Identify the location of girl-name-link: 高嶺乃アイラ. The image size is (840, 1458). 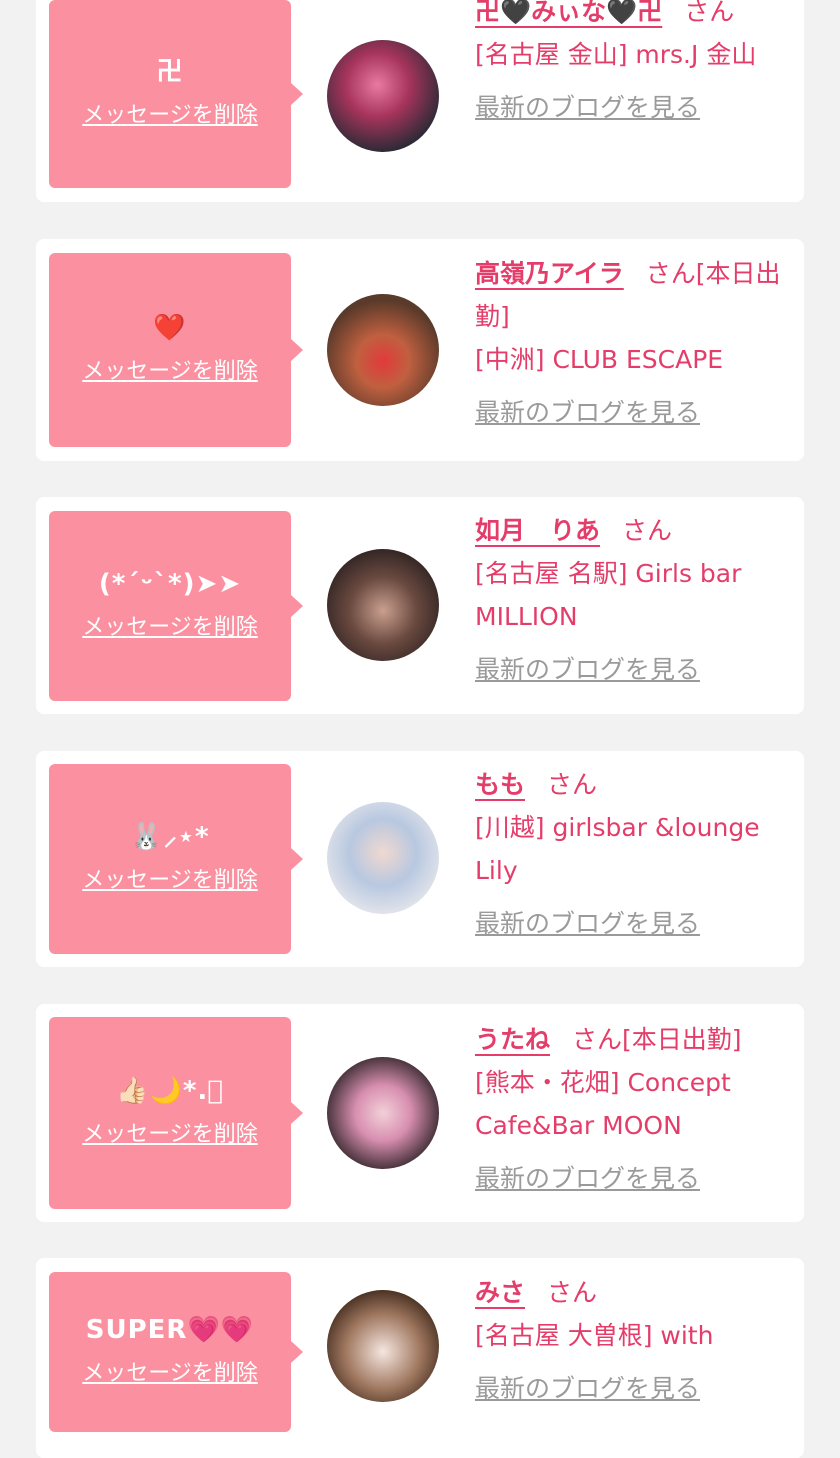
(549, 273).